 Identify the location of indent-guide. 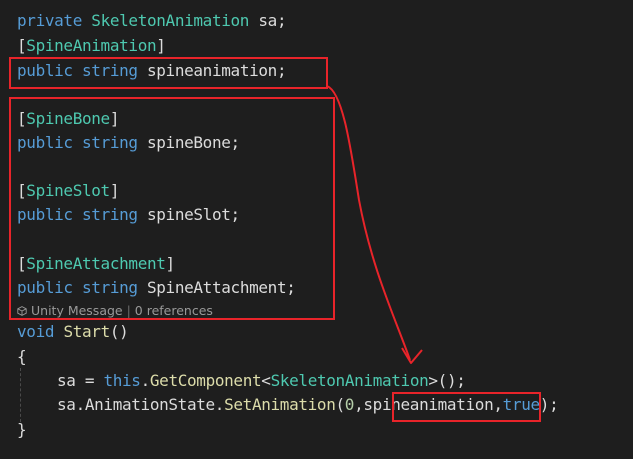
(20, 395).